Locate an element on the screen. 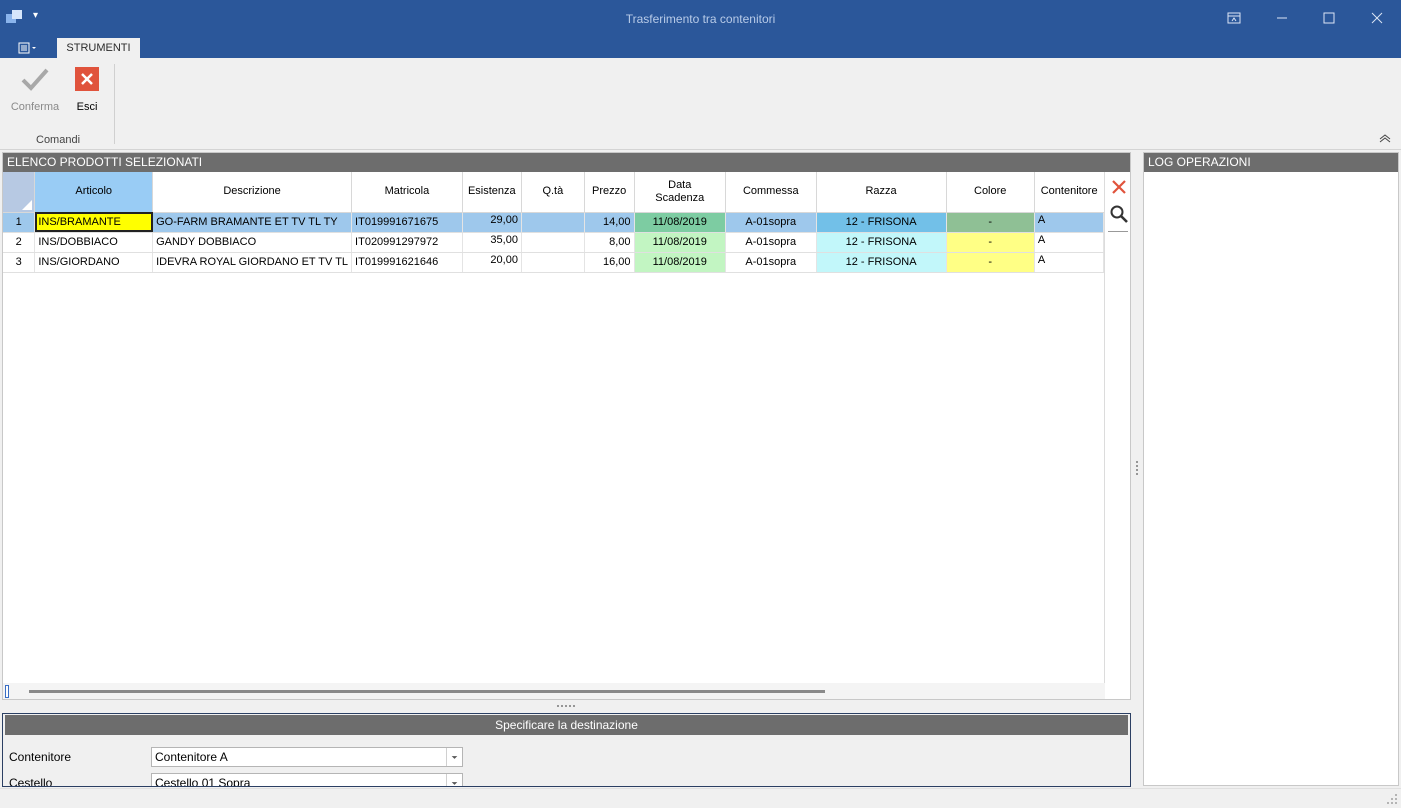 The image size is (1401, 808). column-header-data-scadenza: Data Scadenza is located at coordinates (680, 192).